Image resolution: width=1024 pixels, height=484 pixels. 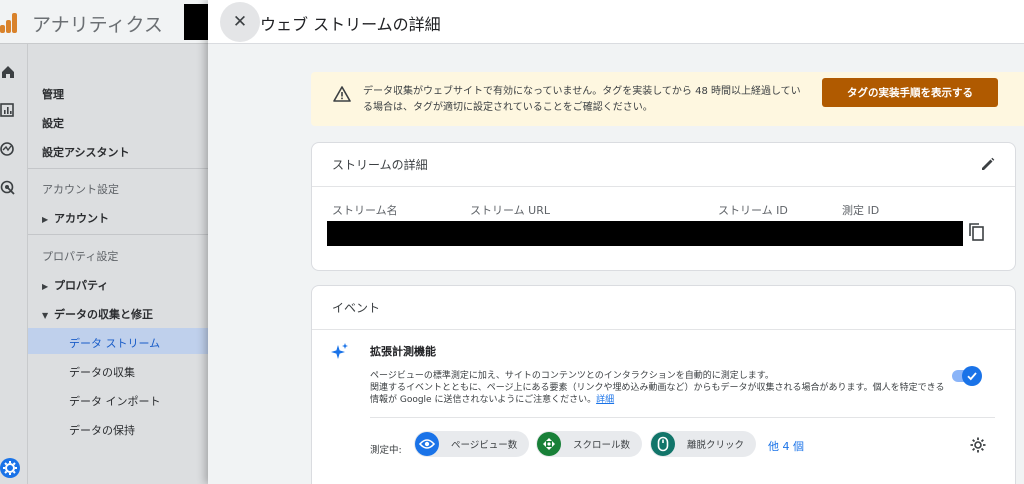 What do you see at coordinates (80, 256) in the screenshot?
I see `nav-section-property-settings: プロパティ設定` at bounding box center [80, 256].